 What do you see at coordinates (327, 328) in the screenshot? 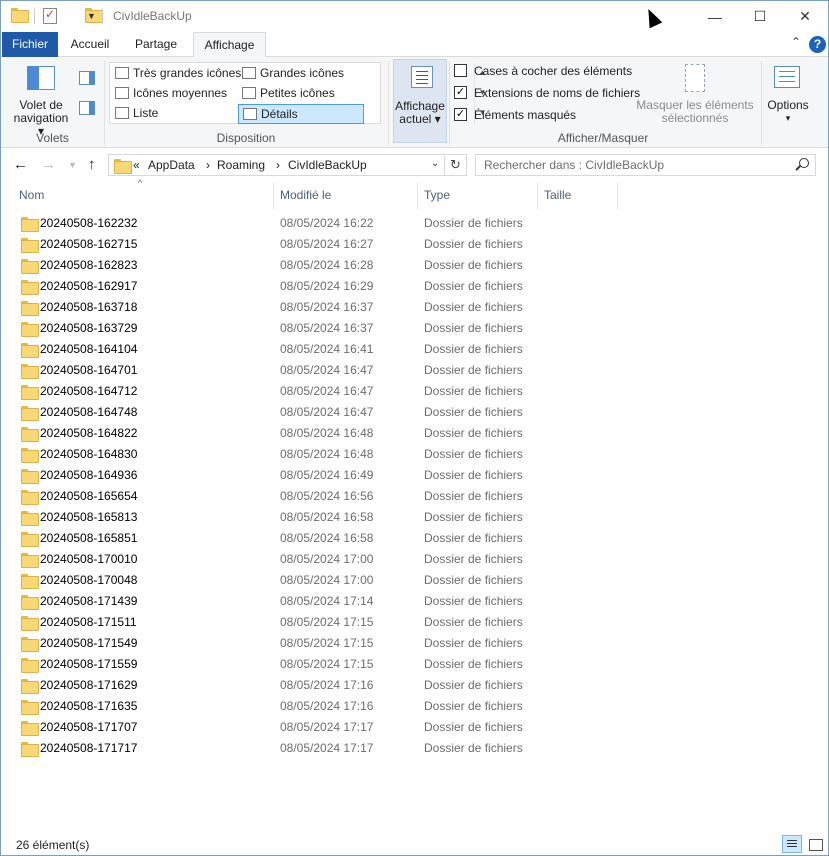
I see `file-modified: 08/05/2024 16:37` at bounding box center [327, 328].